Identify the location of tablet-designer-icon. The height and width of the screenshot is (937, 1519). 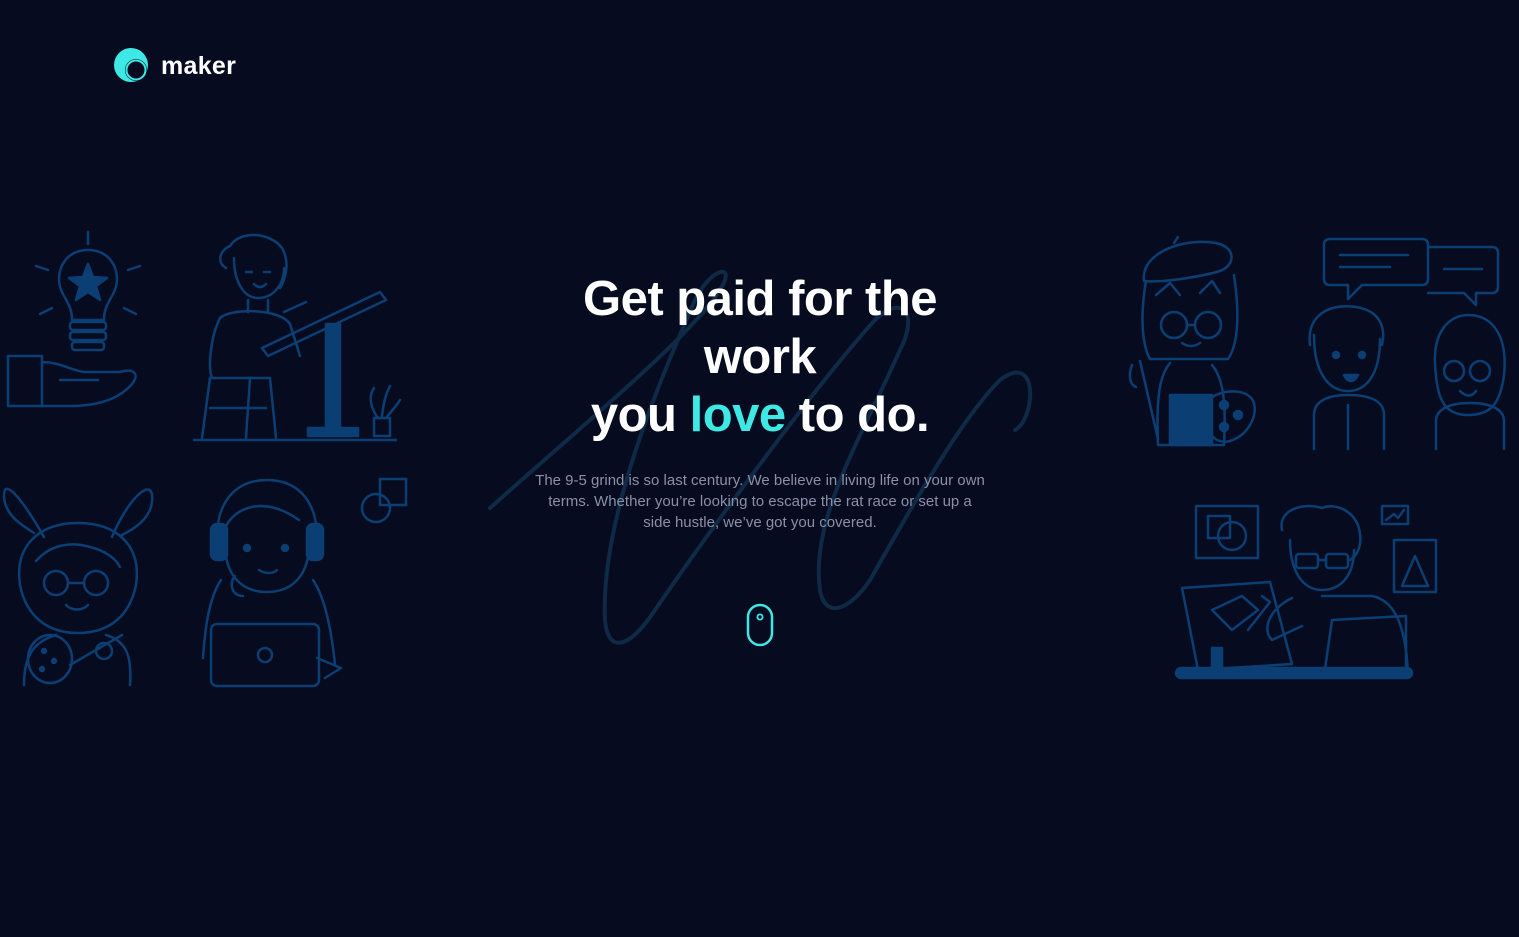
(1306, 592).